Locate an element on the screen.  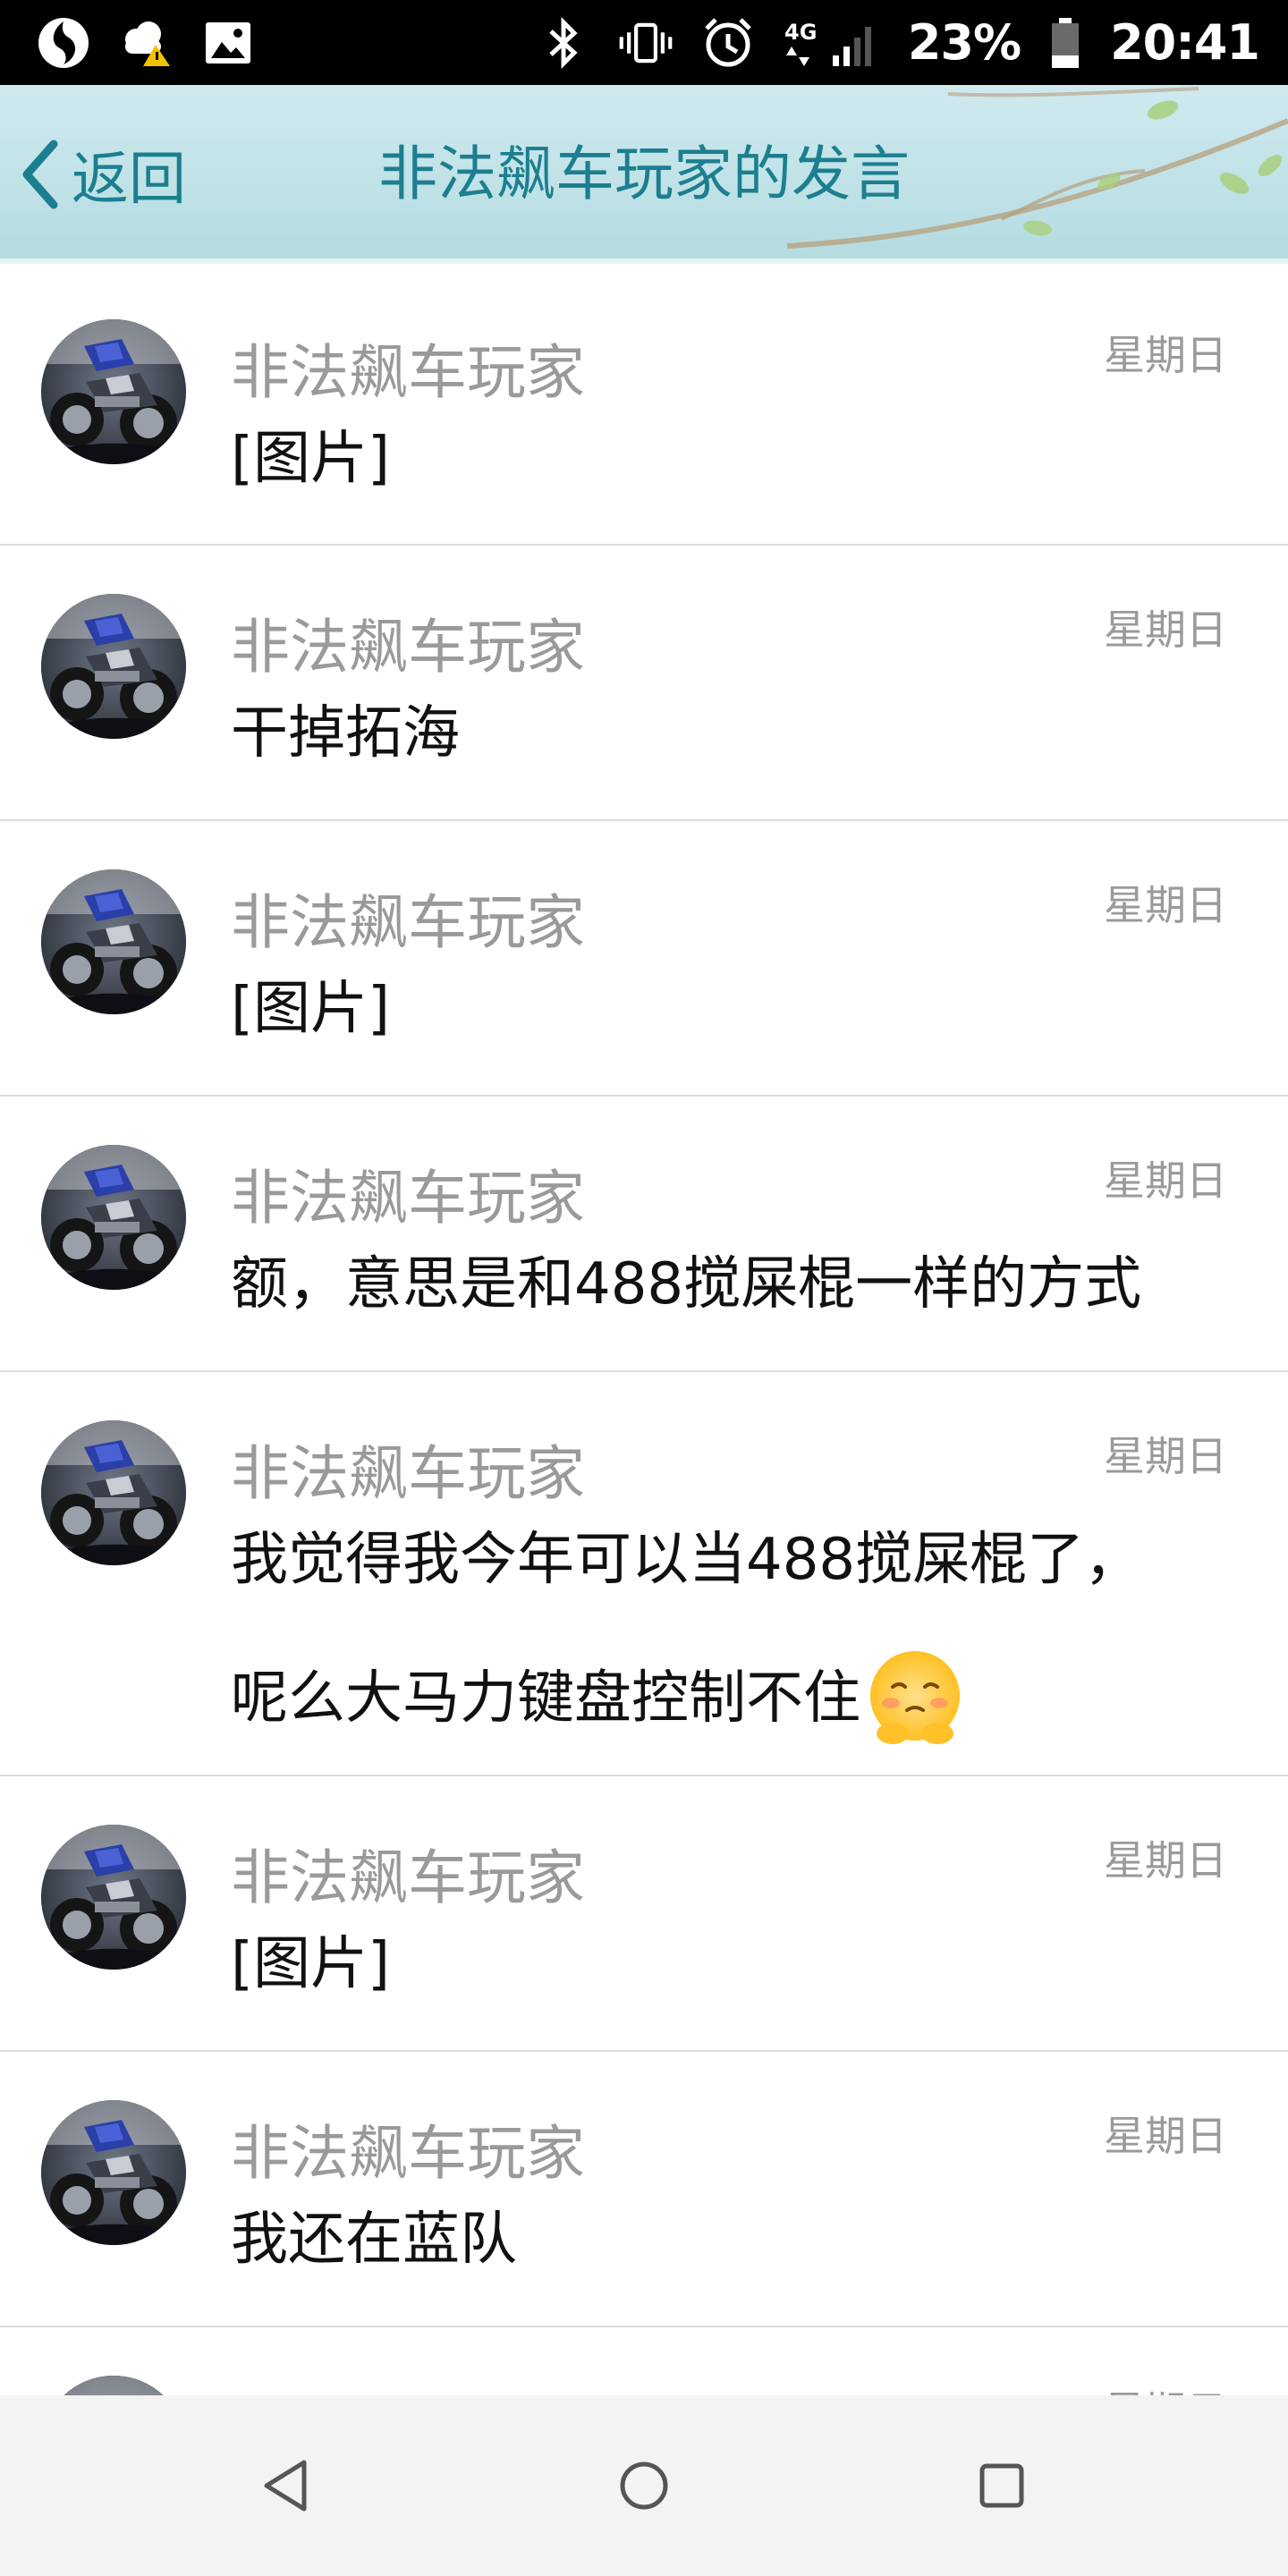
app-header: 返回 非法飙车玩家的发言 is located at coordinates (644, 174).